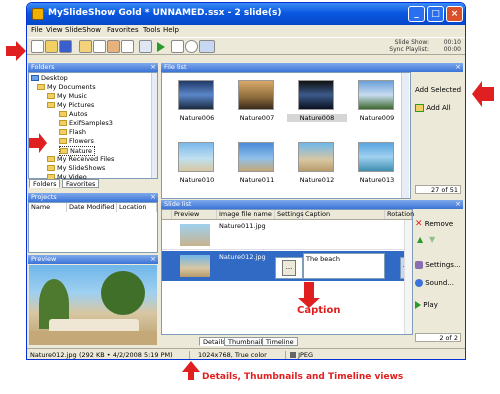  What do you see at coordinates (299, 355) in the screenshot?
I see `status-format: JPEG` at bounding box center [299, 355].